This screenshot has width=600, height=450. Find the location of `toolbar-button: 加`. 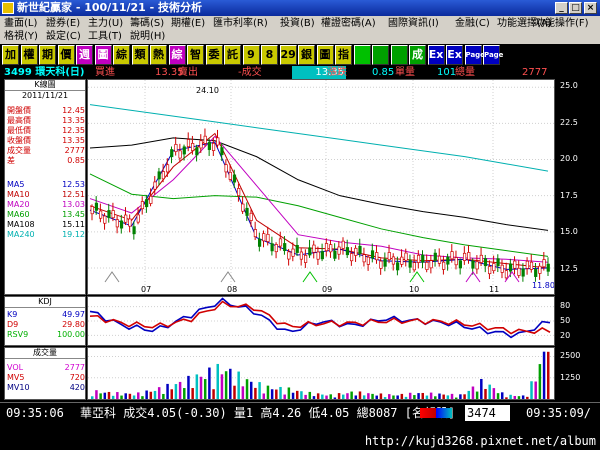

toolbar-button: 加 is located at coordinates (10, 55).